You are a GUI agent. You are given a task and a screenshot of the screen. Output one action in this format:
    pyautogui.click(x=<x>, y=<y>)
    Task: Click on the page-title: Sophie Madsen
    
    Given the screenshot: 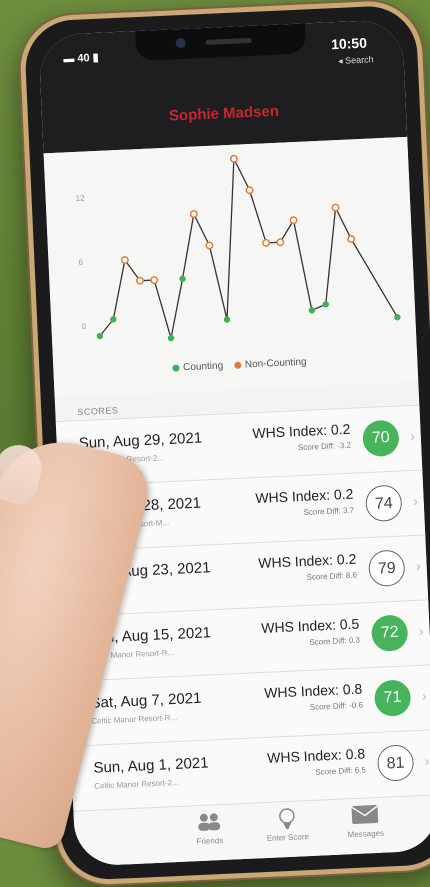 What is the action you would take?
    pyautogui.click(x=224, y=113)
    